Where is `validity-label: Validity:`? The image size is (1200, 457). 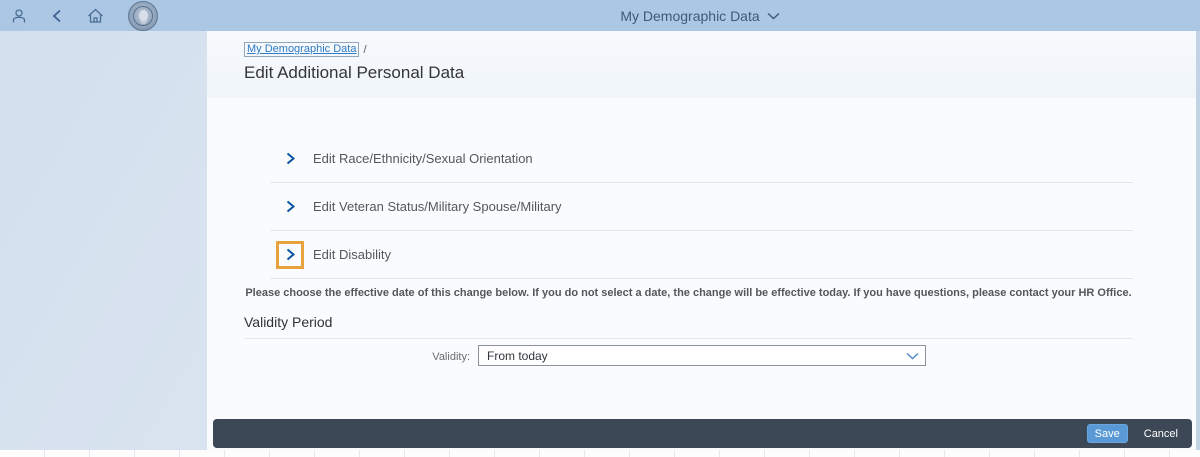
validity-label: Validity: is located at coordinates (451, 357).